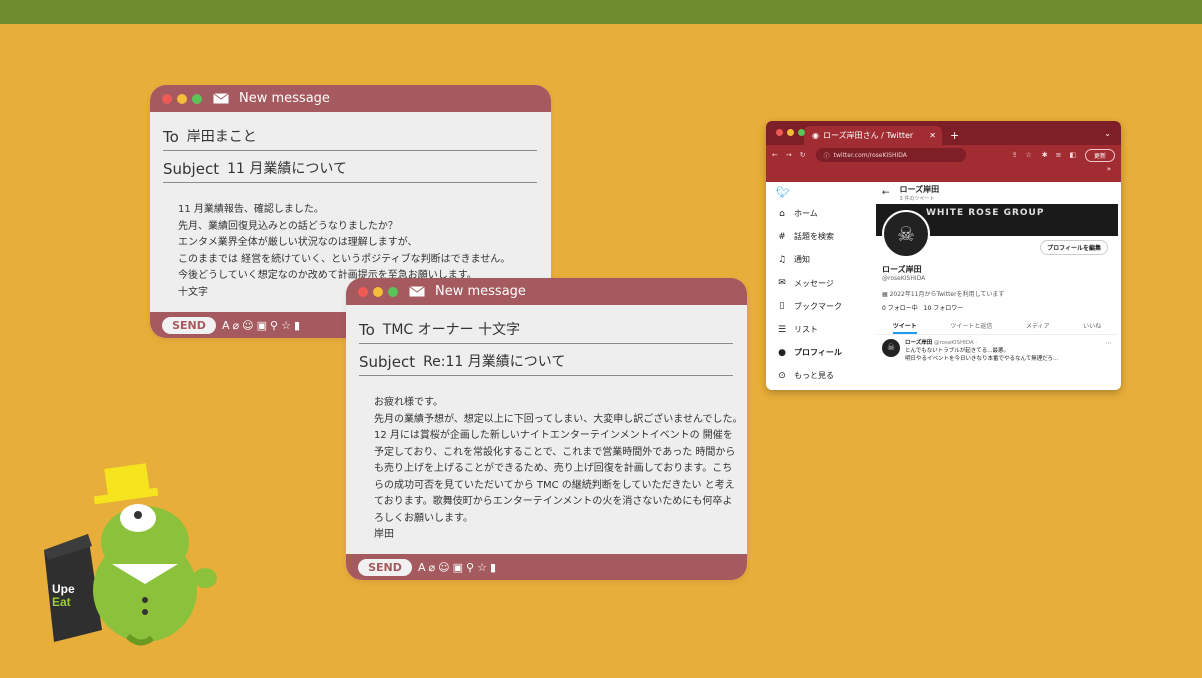  I want to click on tab-likes: いいね, so click(1092, 327).